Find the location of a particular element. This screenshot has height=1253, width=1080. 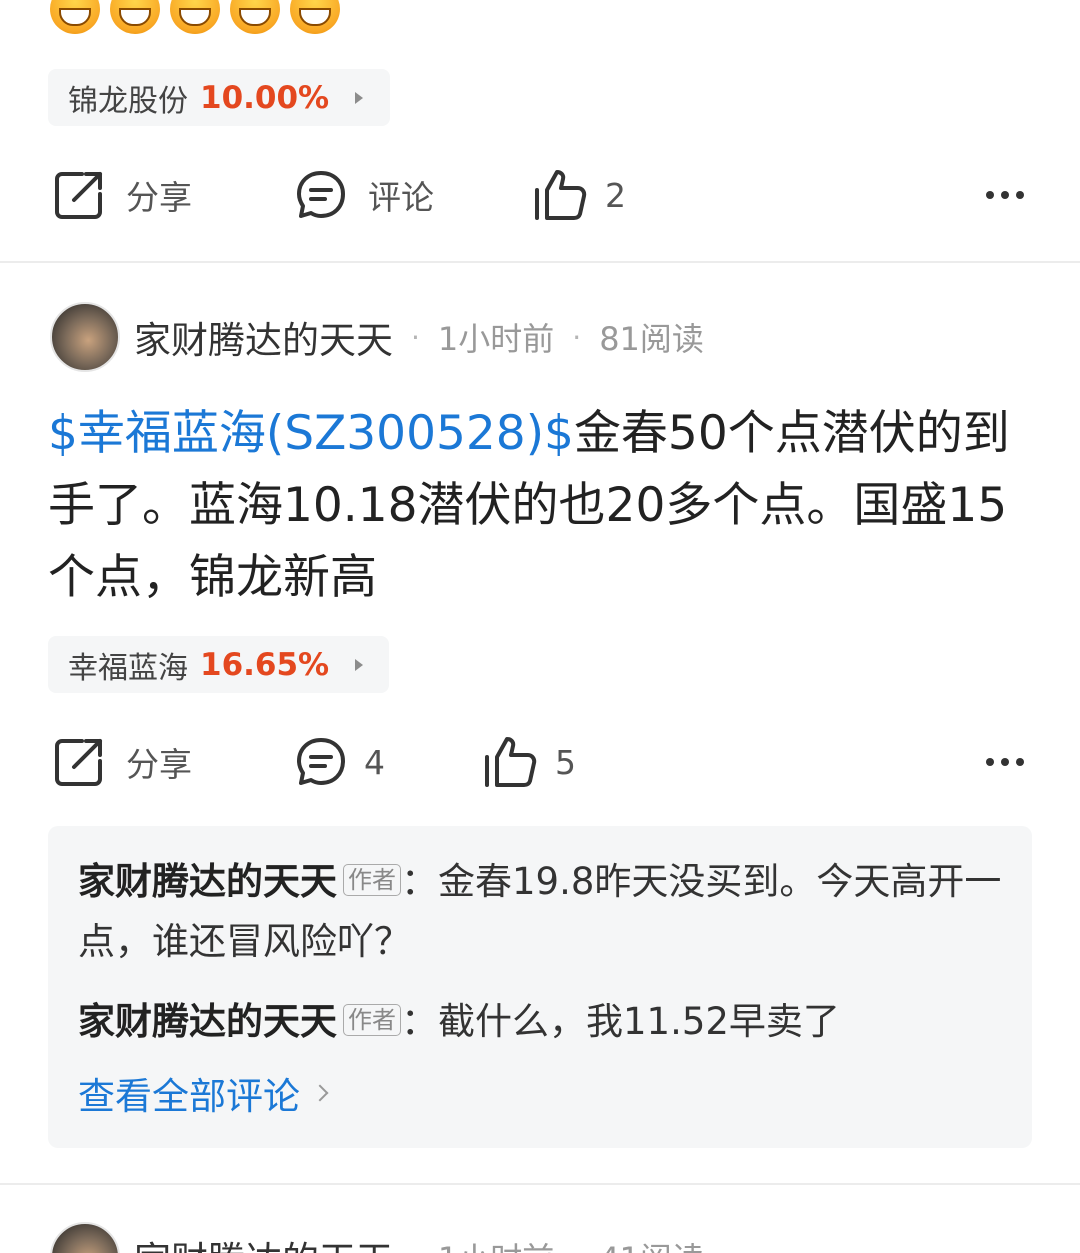

stock-pill: 锦龙股份 10.00% is located at coordinates (219, 97).